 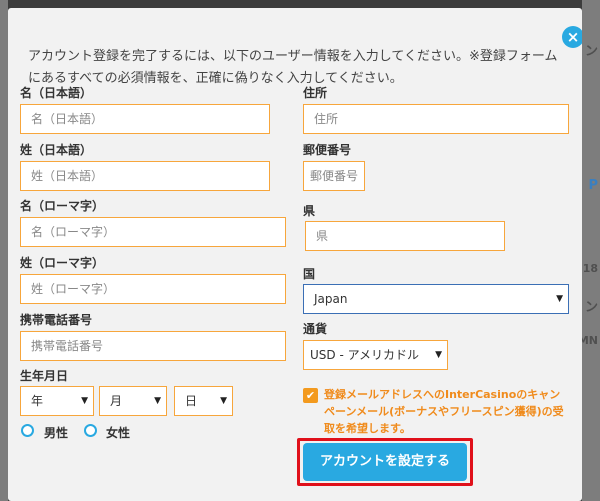 I want to click on country-value: Japan, so click(x=331, y=299).